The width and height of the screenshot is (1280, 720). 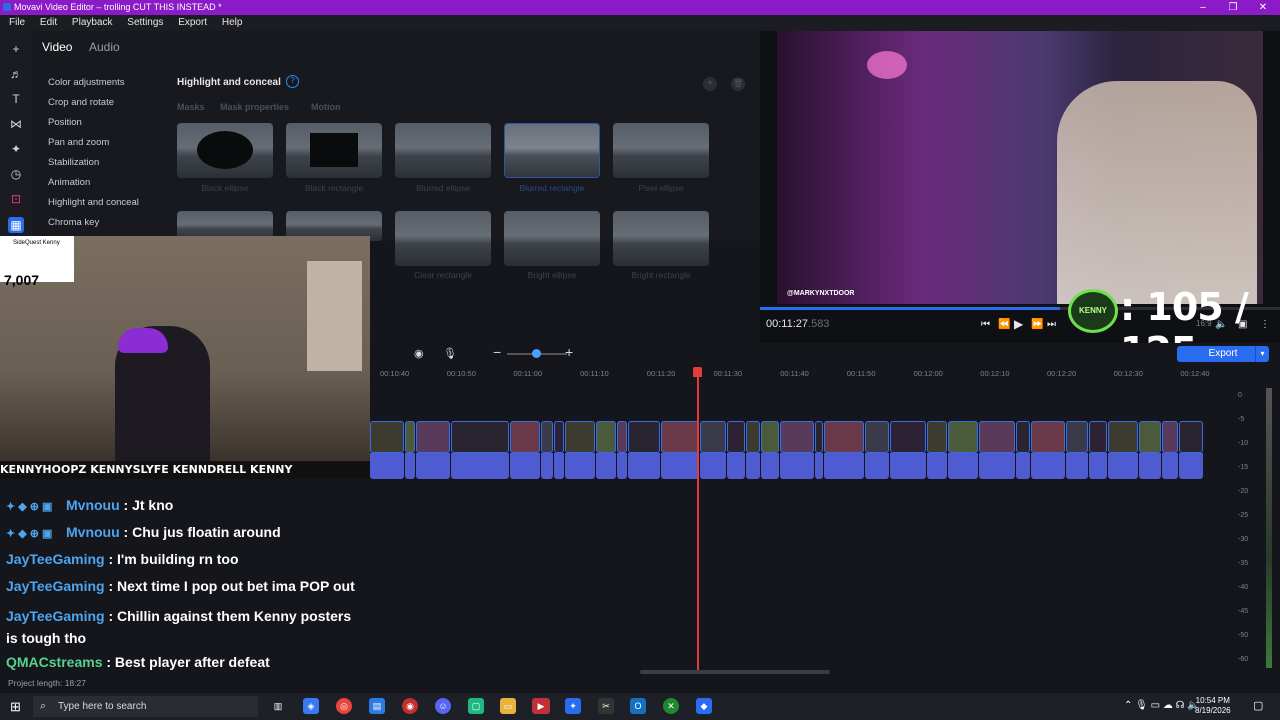 I want to click on filters-icon: ✦, so click(x=16, y=149).